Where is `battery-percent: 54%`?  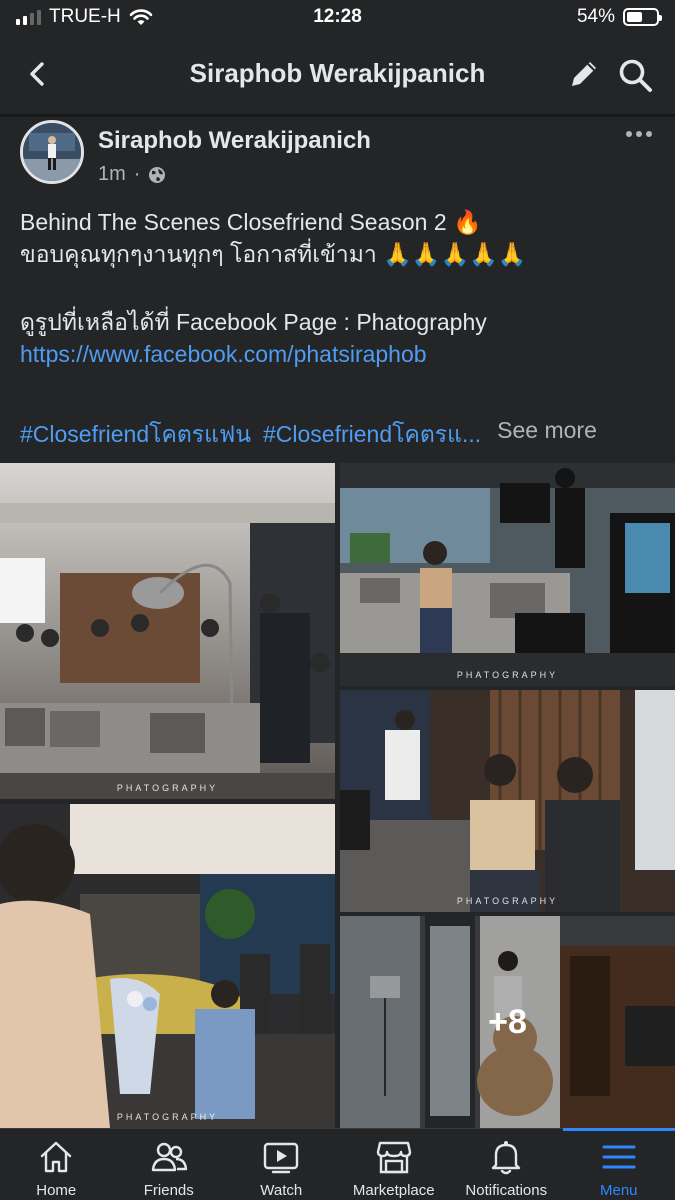 battery-percent: 54% is located at coordinates (595, 16).